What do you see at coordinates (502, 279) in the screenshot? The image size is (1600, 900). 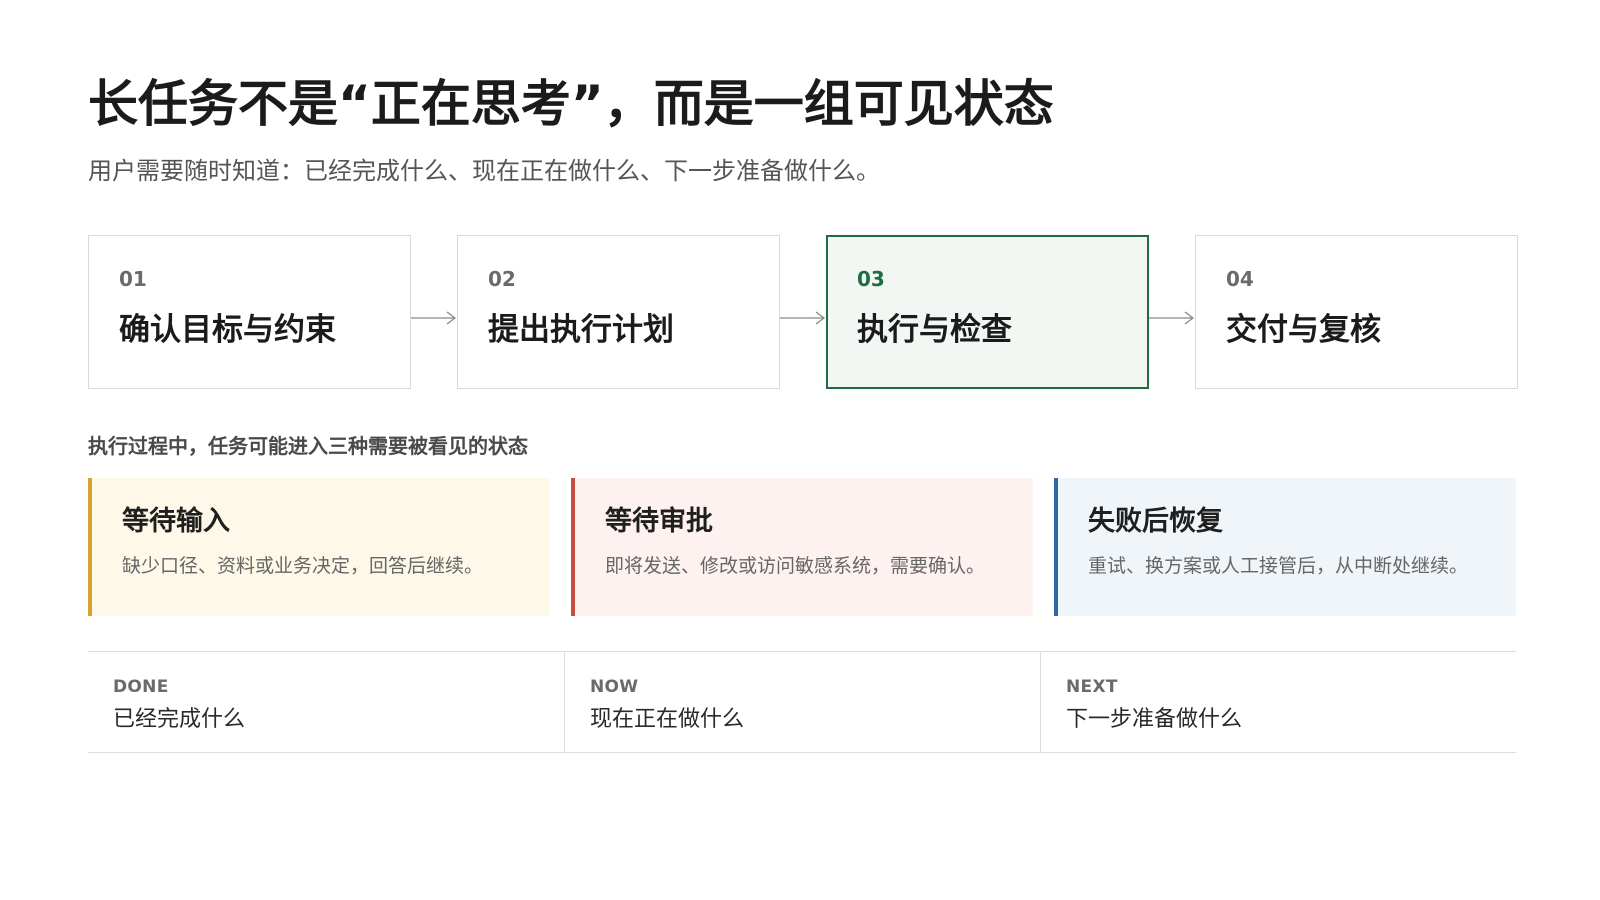 I see `step-number: 02` at bounding box center [502, 279].